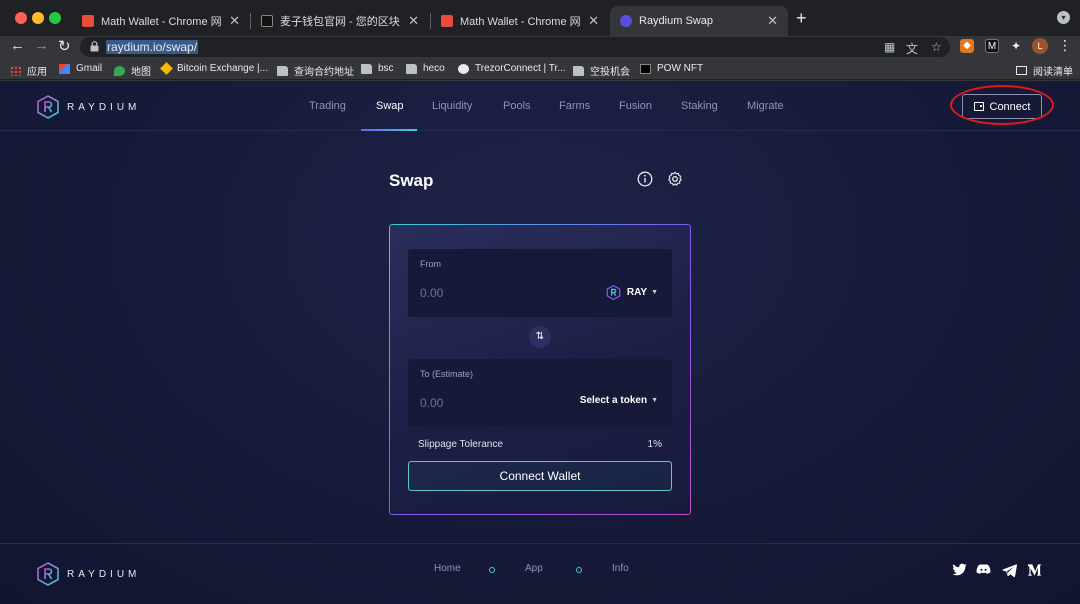 This screenshot has width=1080, height=604. What do you see at coordinates (460, 444) in the screenshot?
I see `slippage-label: Slippage Tolerance` at bounding box center [460, 444].